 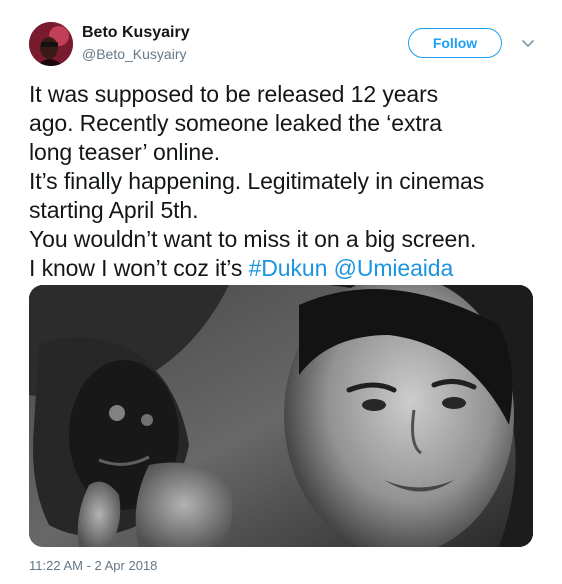 I want to click on tweet-text-prefix: I know I won’t coz it’s, so click(x=139, y=268).